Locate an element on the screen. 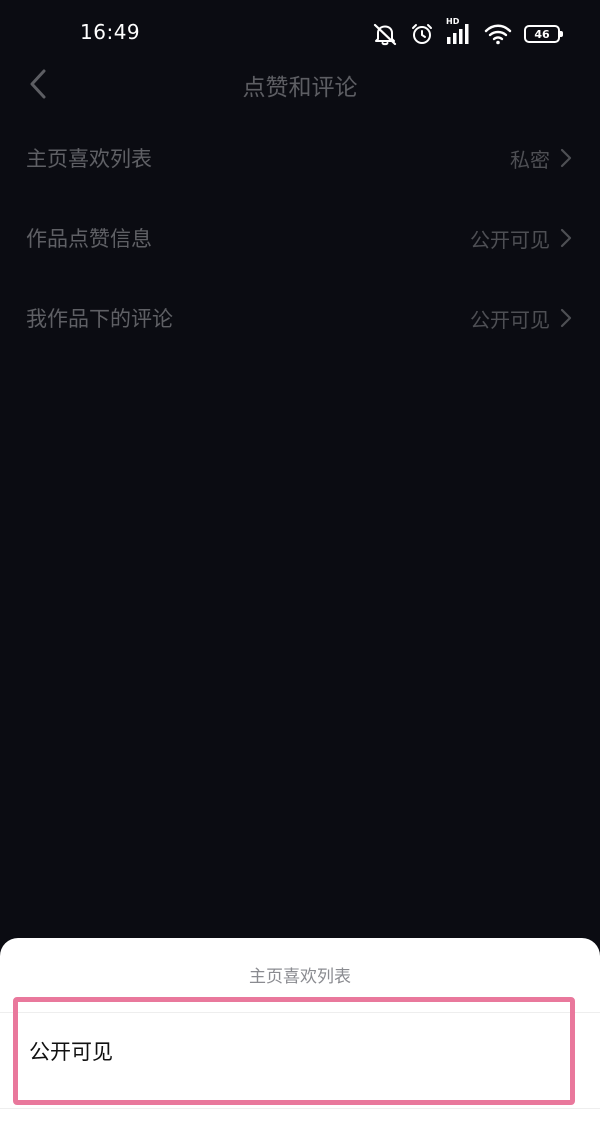  setting-value-wrap: 私密 is located at coordinates (541, 158).